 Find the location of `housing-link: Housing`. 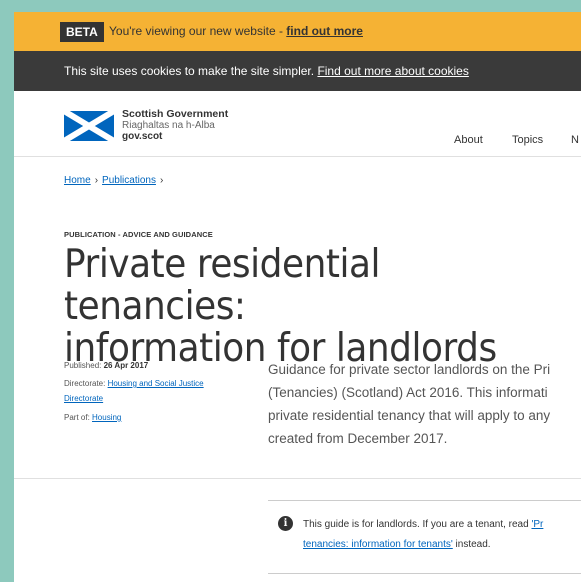

housing-link: Housing is located at coordinates (106, 417).